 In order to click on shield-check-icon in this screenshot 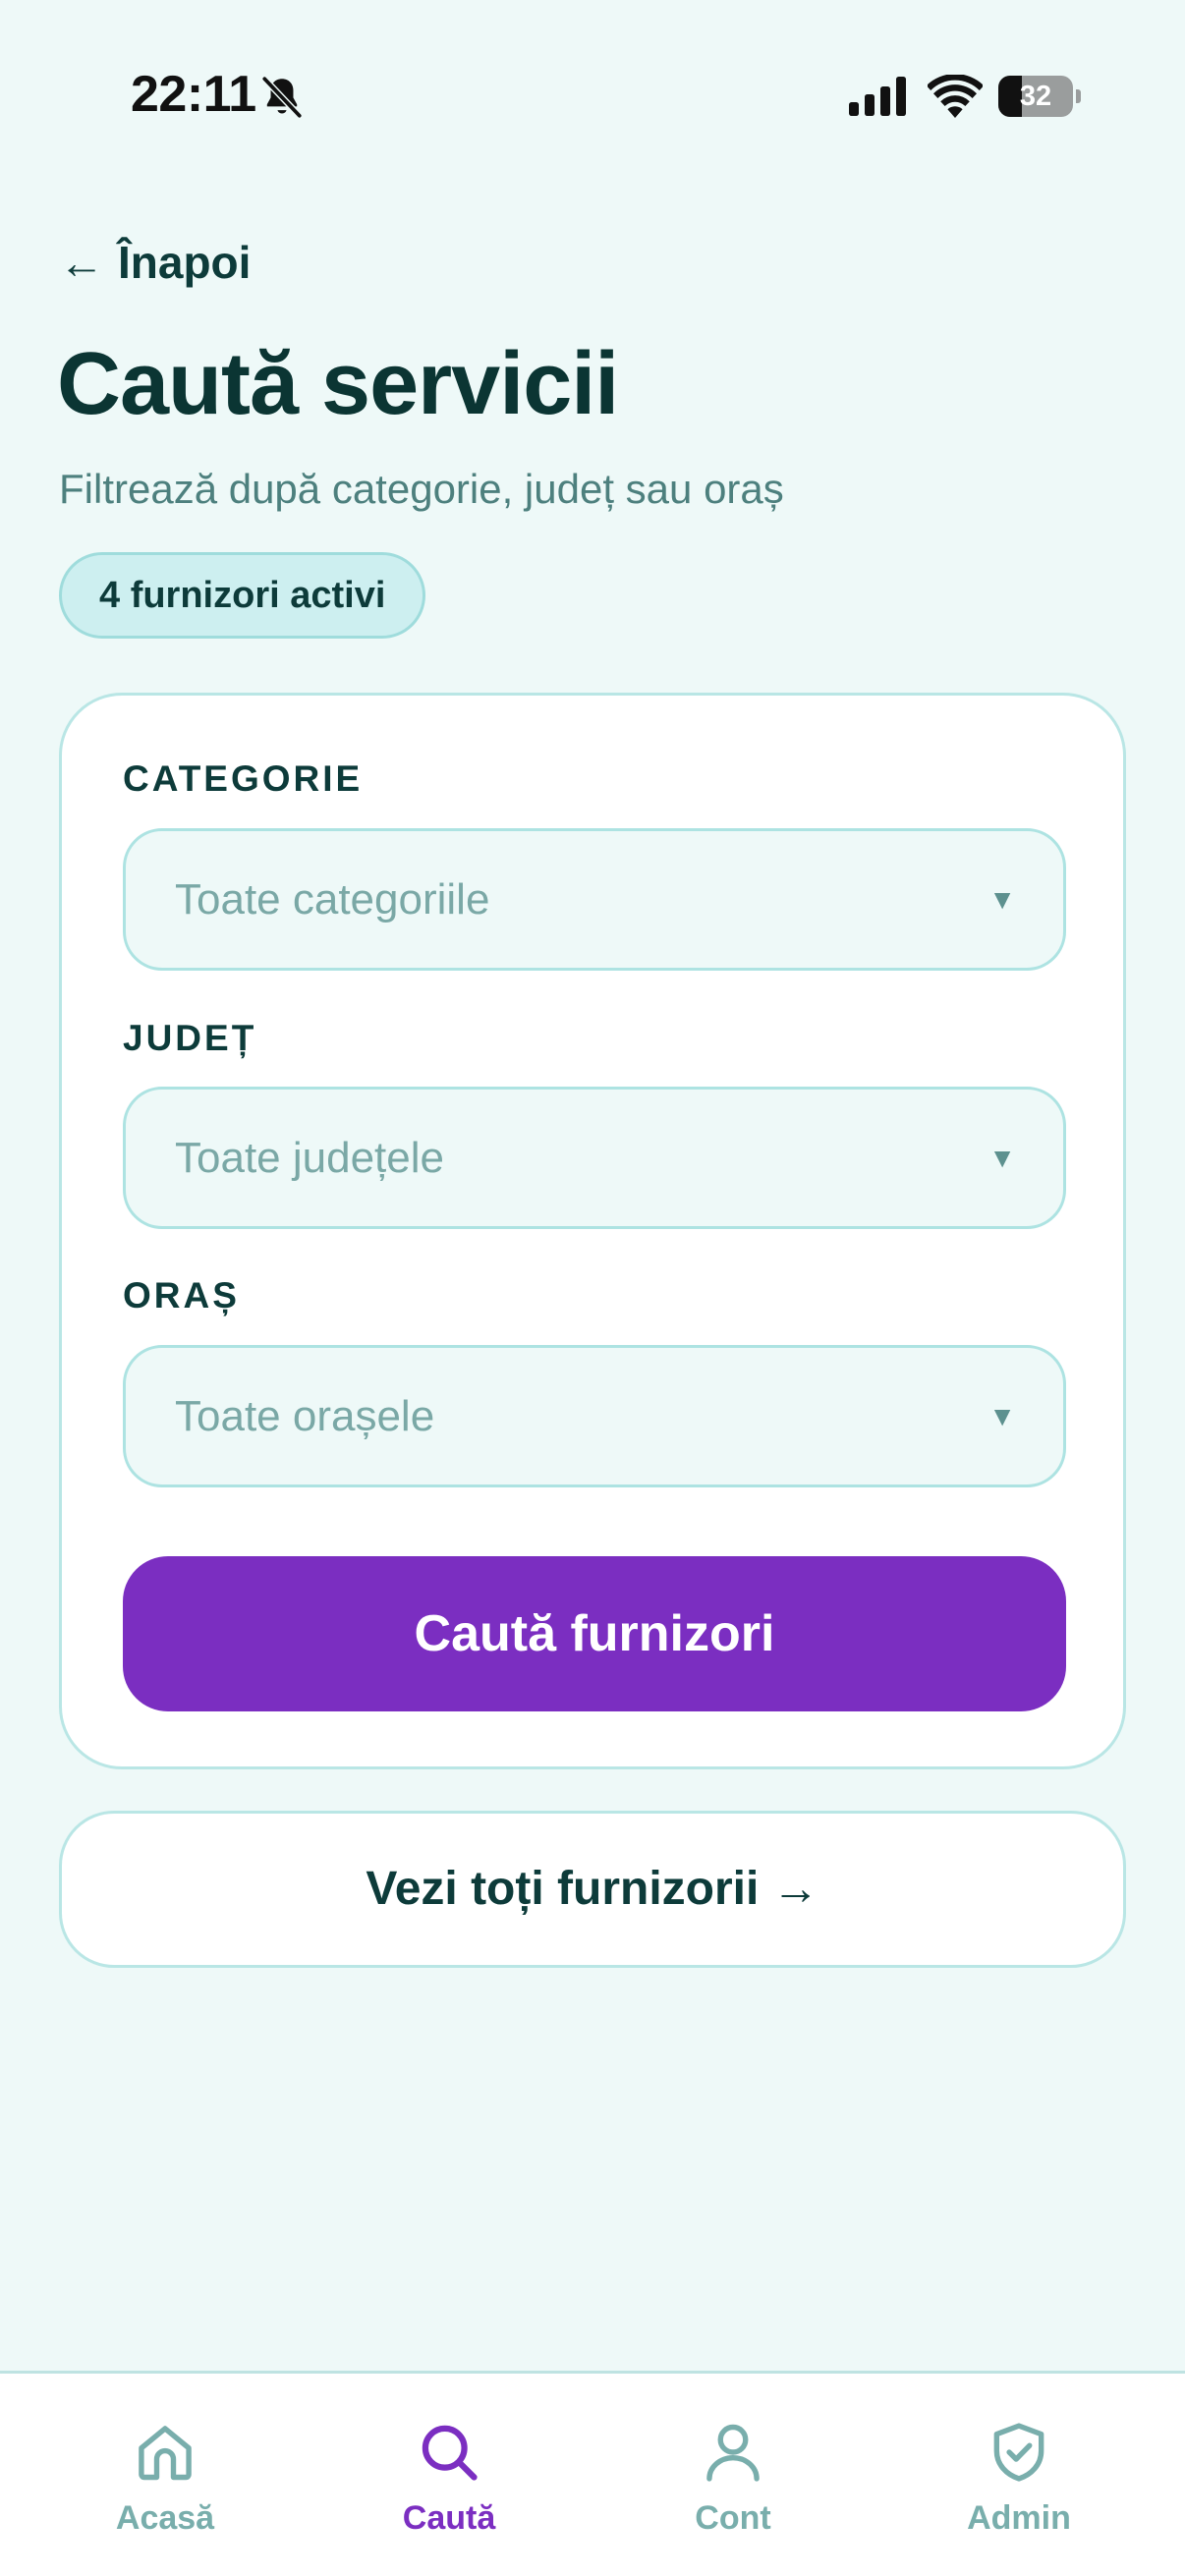, I will do `click(1018, 2452)`.